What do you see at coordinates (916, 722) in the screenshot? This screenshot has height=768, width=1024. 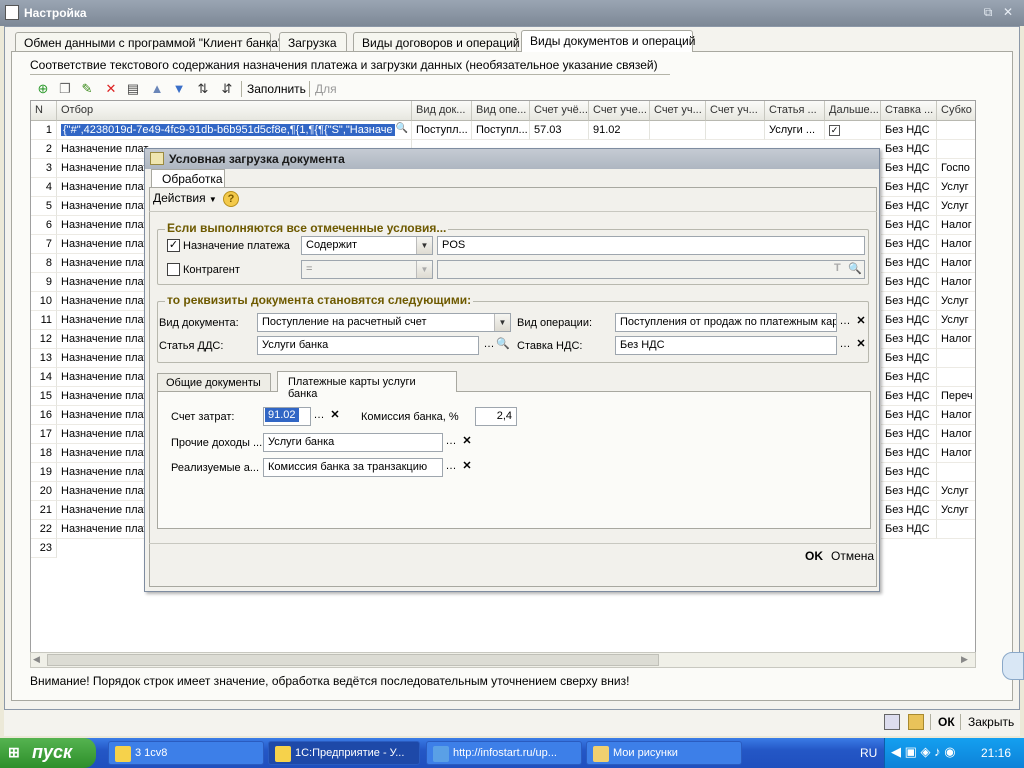 I see `open-folder-icon` at bounding box center [916, 722].